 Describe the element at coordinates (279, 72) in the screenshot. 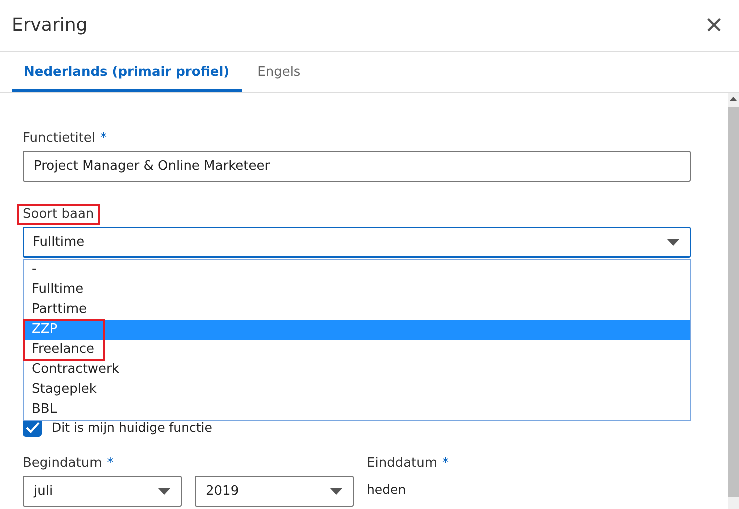

I see `language-tab: Engels` at that location.